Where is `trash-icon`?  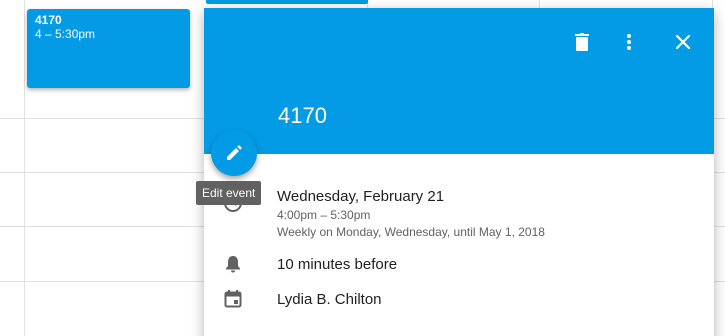 trash-icon is located at coordinates (582, 42).